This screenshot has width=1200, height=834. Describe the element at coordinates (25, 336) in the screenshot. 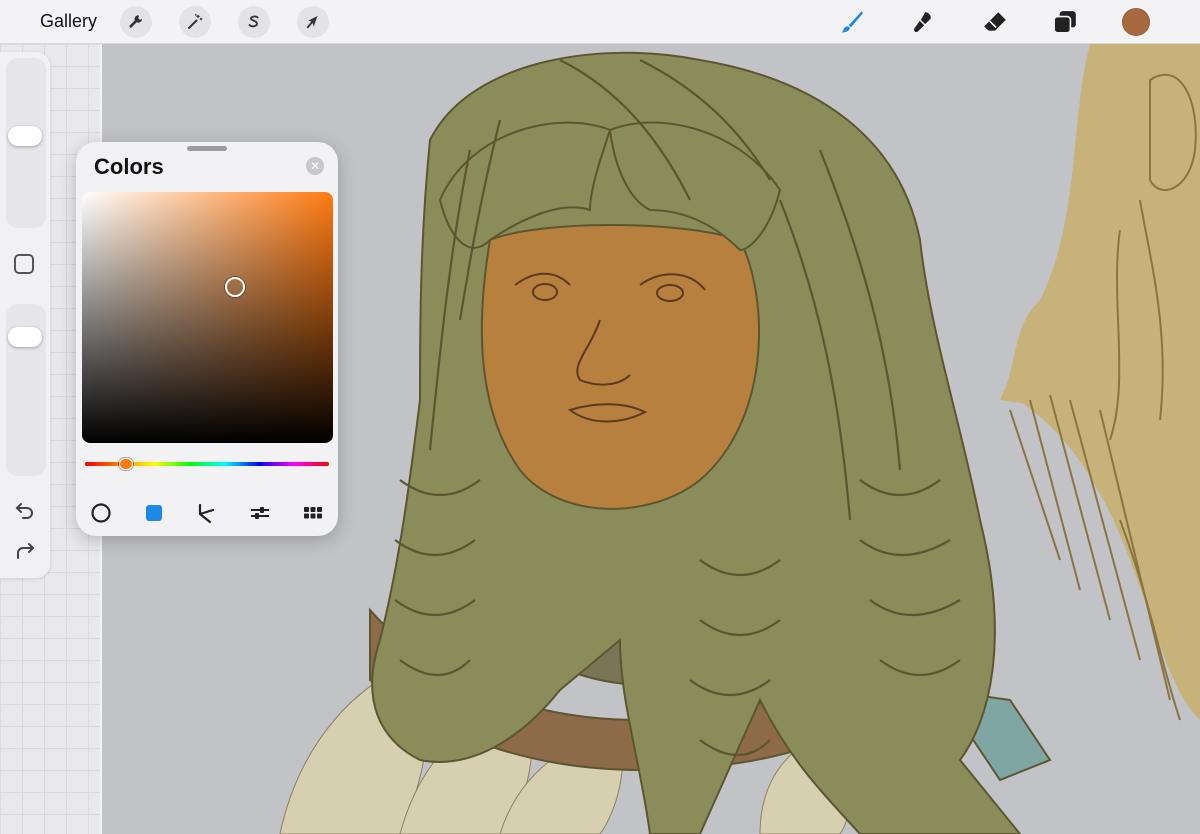

I see `brush-opacity-thumb` at that location.